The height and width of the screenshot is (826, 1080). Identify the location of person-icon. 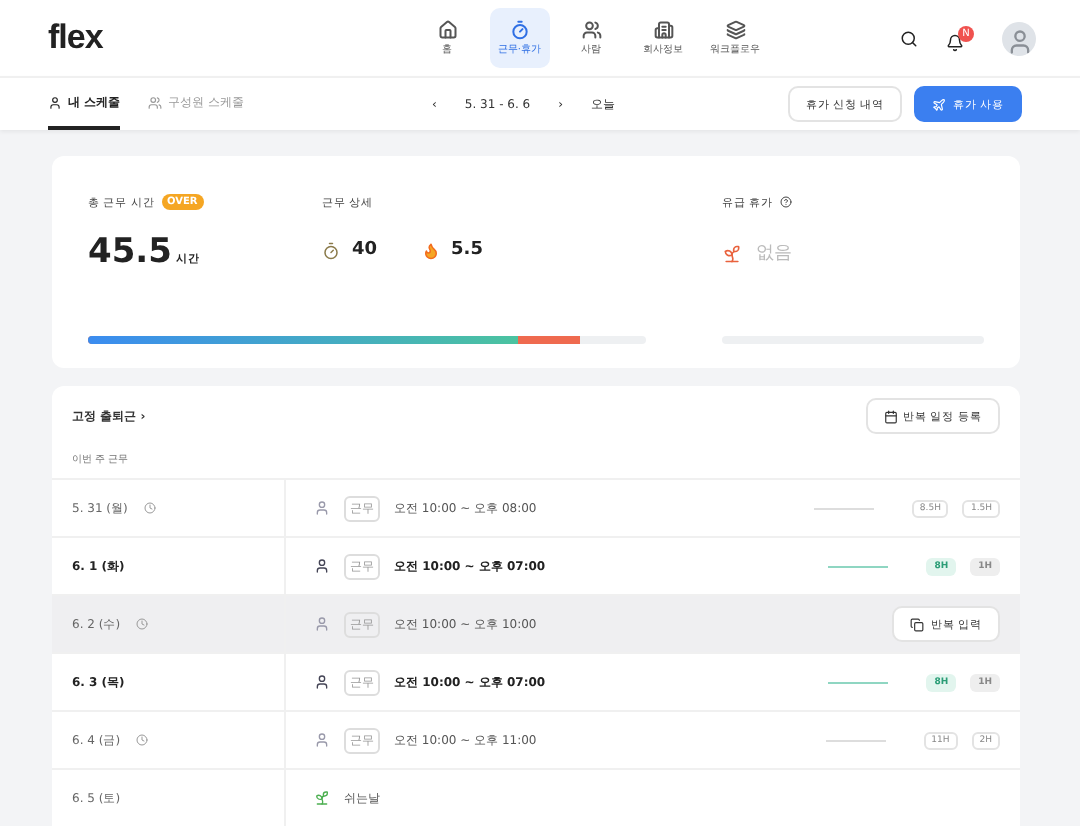
(55, 102).